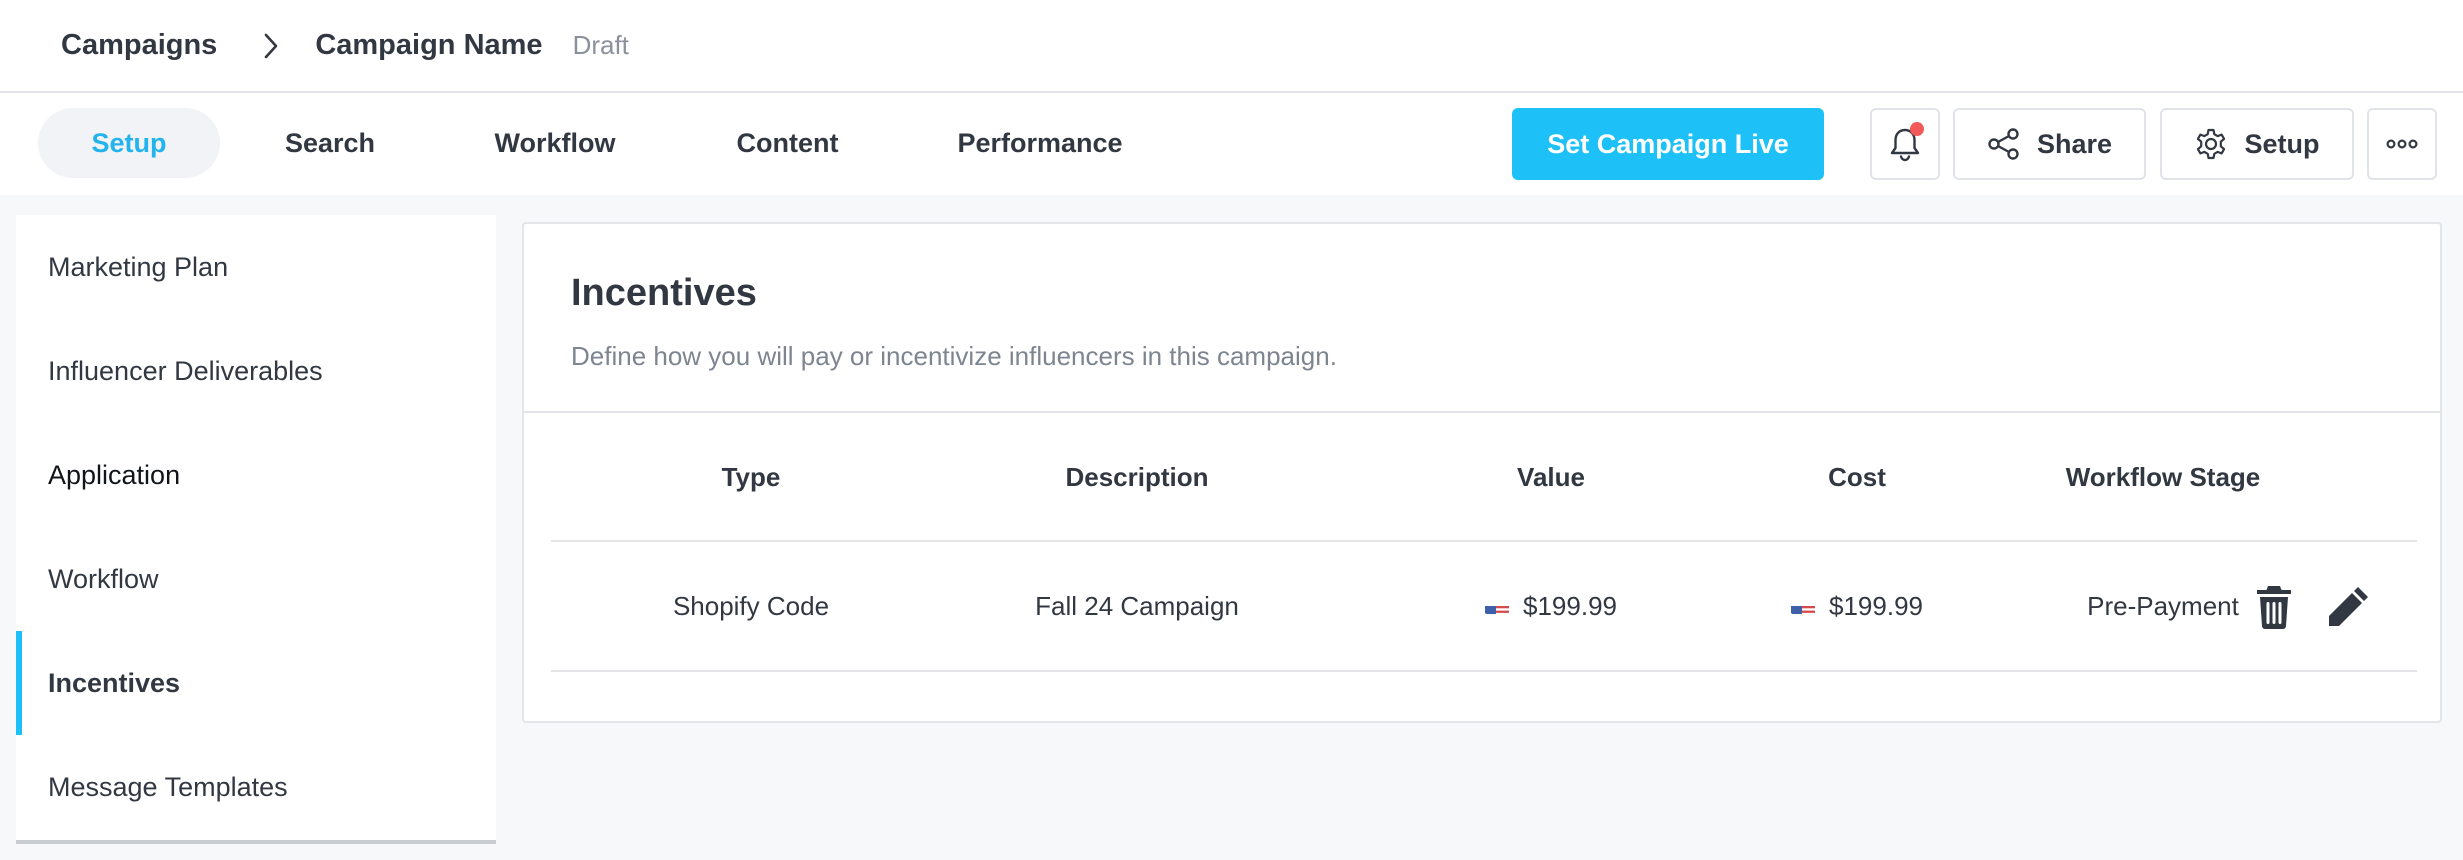  Describe the element at coordinates (1905, 144) in the screenshot. I see `notifications-button` at that location.